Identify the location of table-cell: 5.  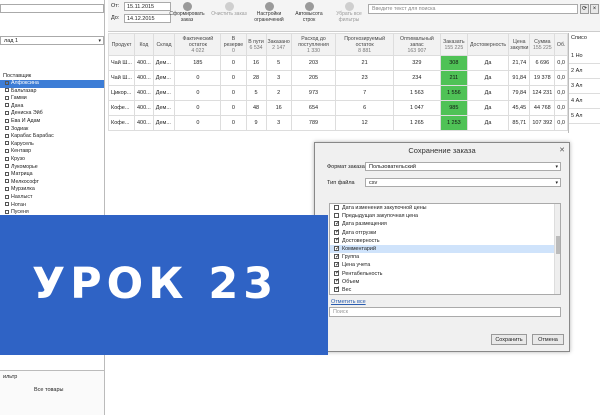
(278, 63).